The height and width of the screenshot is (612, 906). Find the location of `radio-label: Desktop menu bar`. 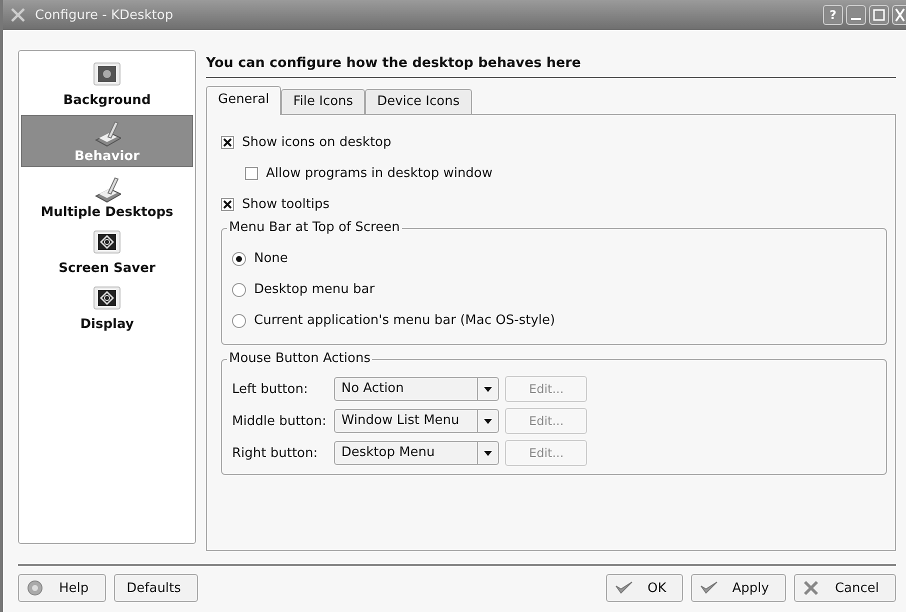

radio-label: Desktop menu bar is located at coordinates (314, 289).